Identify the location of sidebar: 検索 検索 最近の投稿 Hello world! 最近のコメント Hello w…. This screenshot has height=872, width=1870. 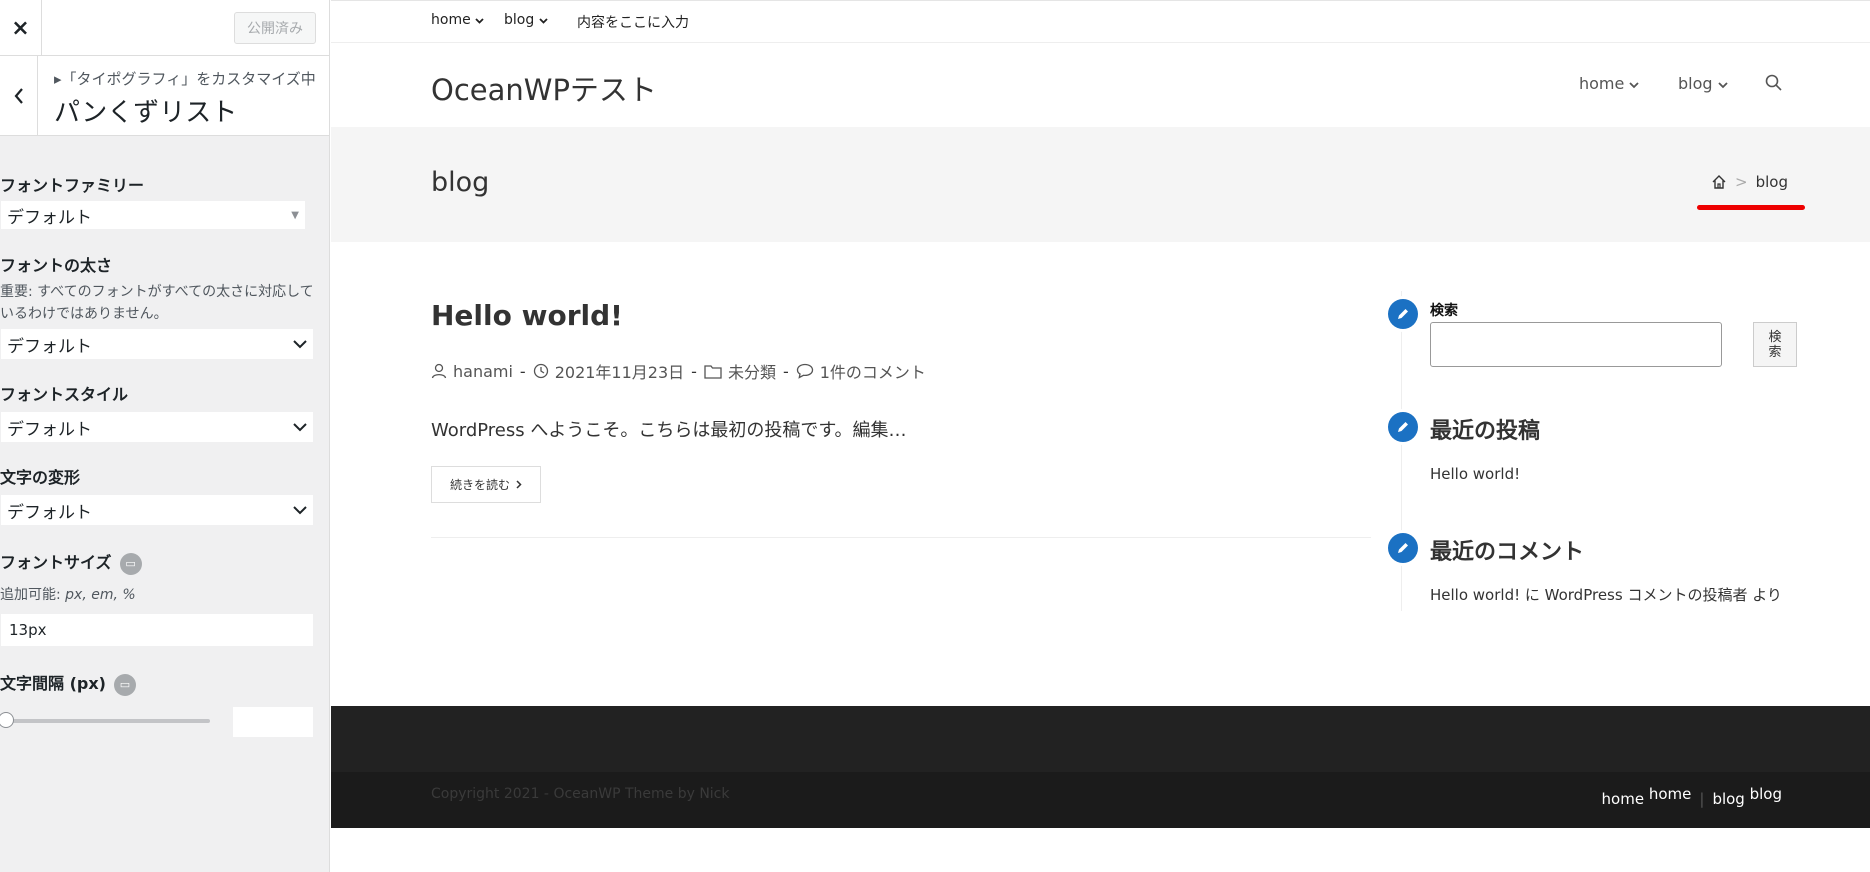
(1594, 451).